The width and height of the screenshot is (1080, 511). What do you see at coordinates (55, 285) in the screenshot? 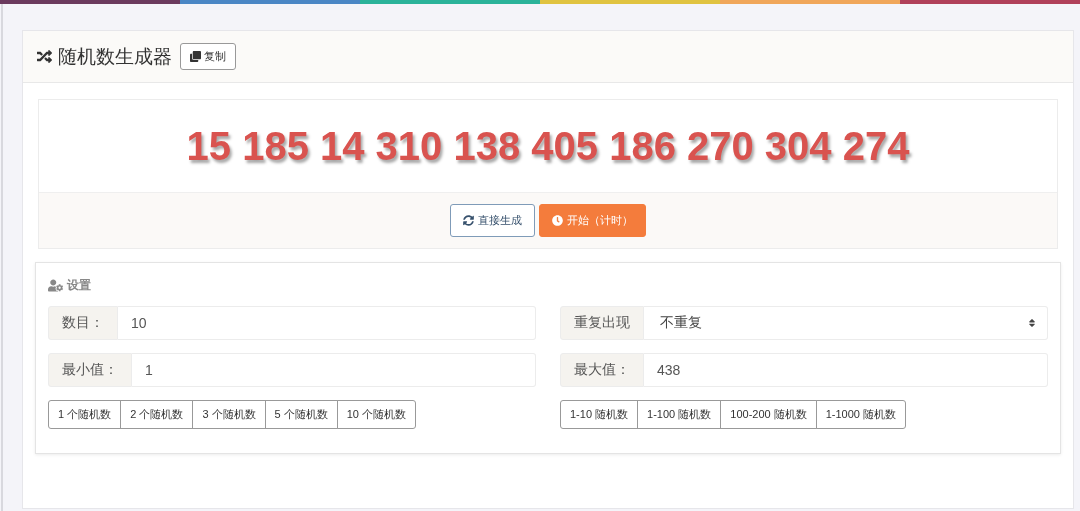
I see `user-settings-icon` at bounding box center [55, 285].